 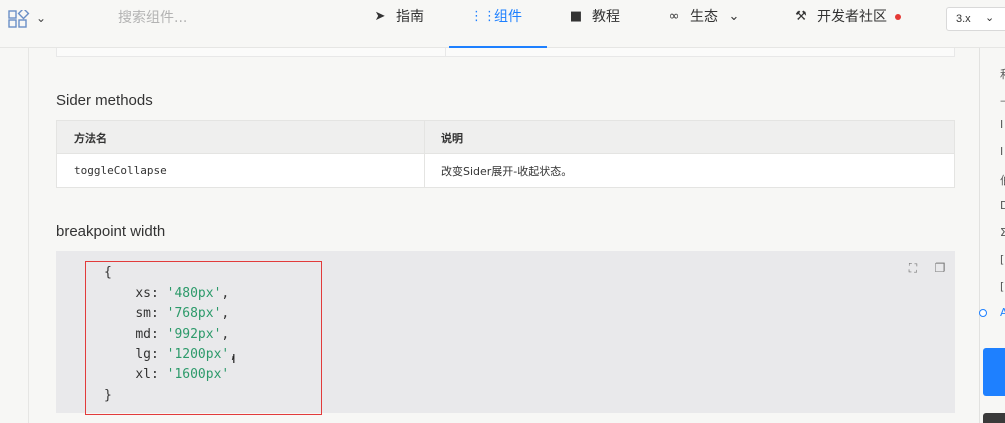 I want to click on nav-tutorials-label: 教程, so click(x=606, y=17).